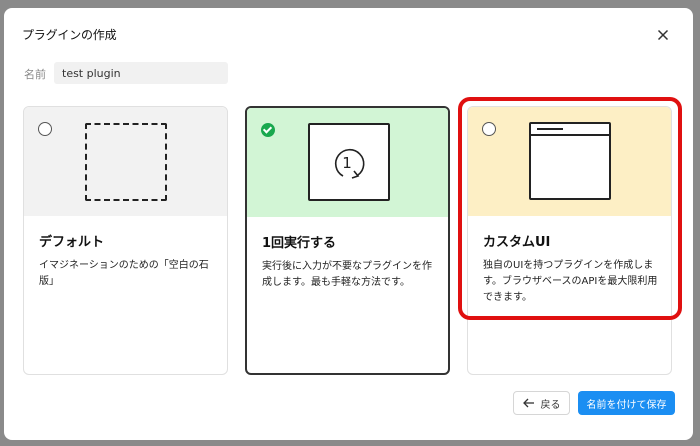 The height and width of the screenshot is (446, 700). Describe the element at coordinates (626, 403) in the screenshot. I see `save-as-button: 名前を付けて保存` at that location.